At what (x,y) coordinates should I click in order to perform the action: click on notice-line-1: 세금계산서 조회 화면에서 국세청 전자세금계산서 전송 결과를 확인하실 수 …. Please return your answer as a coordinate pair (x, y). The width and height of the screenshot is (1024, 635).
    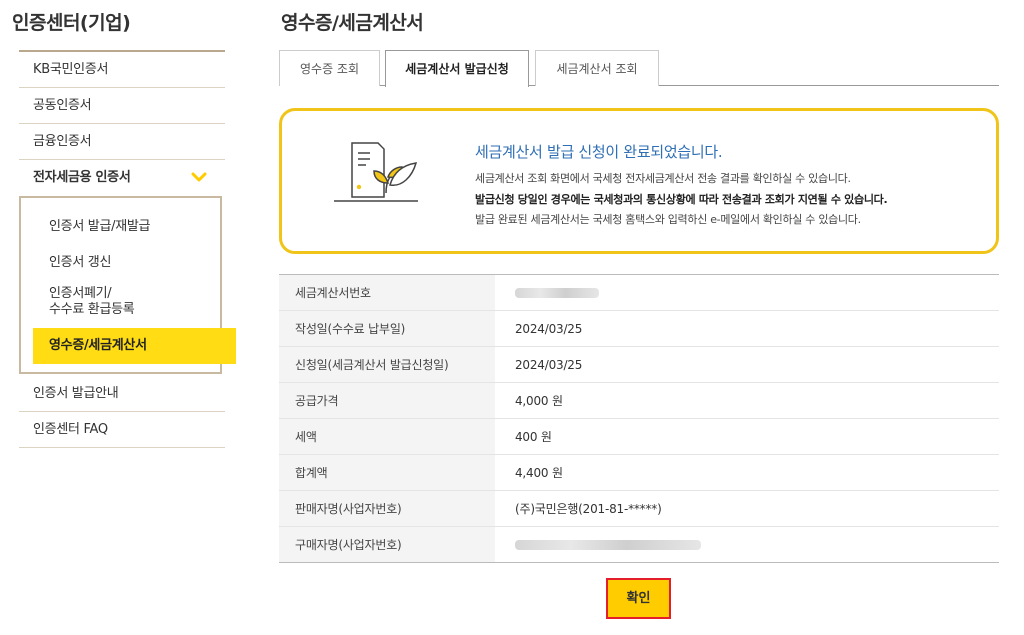
    Looking at the image, I should click on (663, 178).